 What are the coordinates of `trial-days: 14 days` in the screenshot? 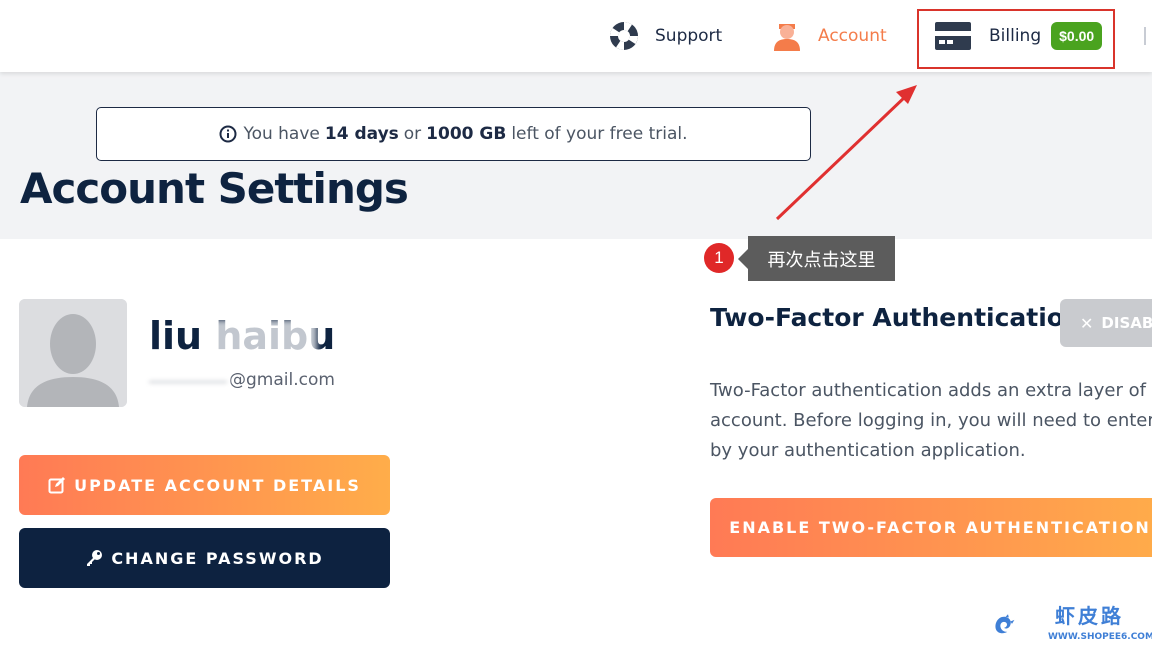 It's located at (361, 134).